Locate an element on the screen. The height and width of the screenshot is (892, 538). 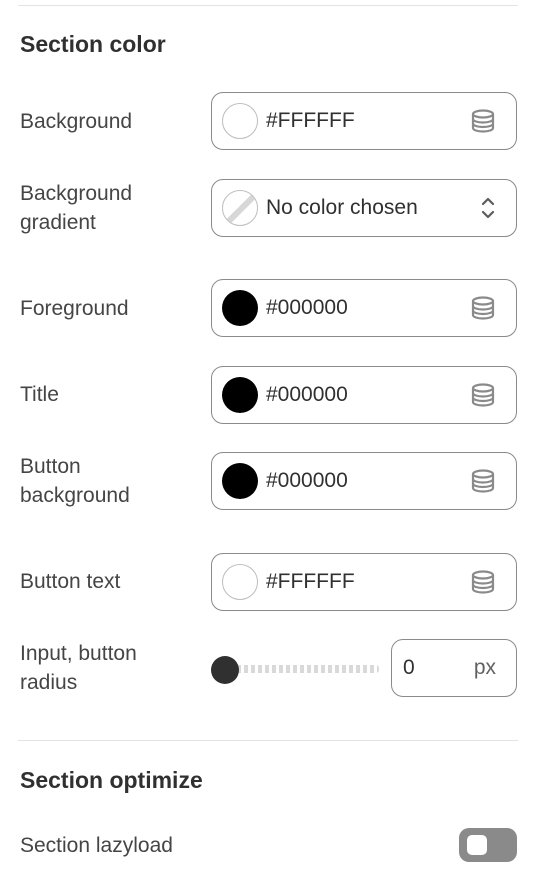
slider-thumb is located at coordinates (225, 670).